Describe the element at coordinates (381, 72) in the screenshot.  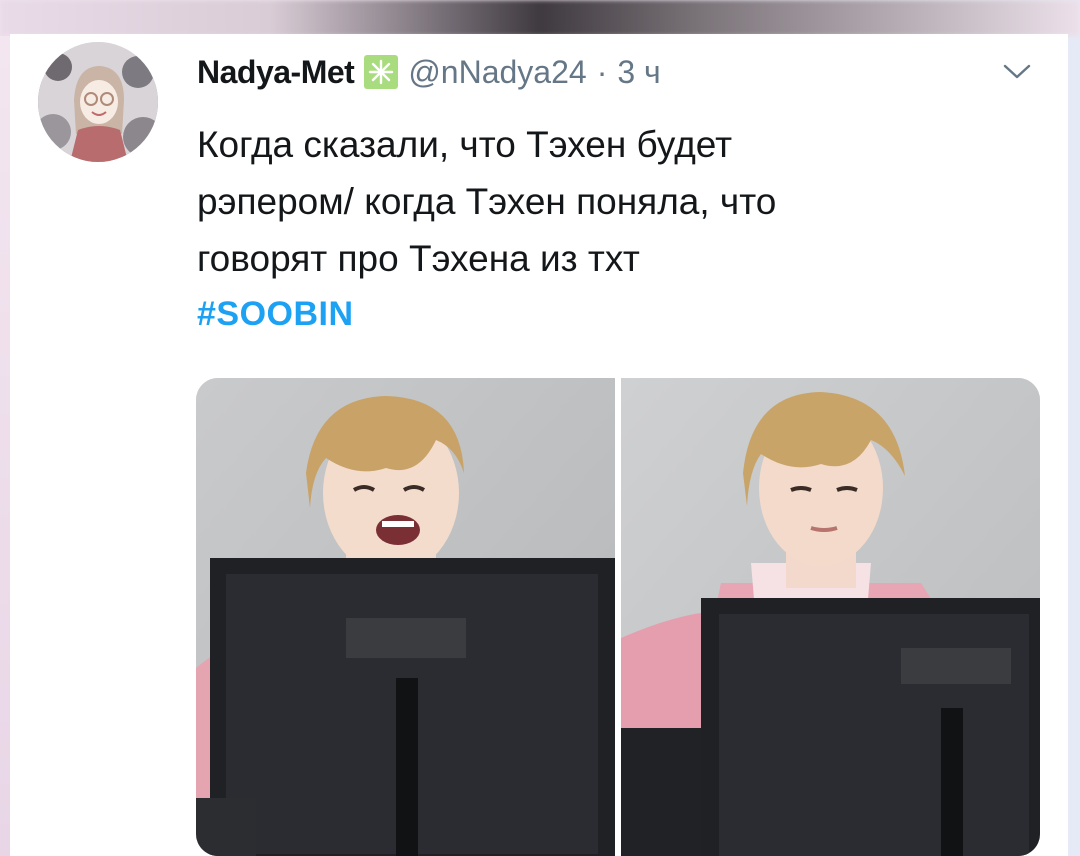
I see `snowflake-icon` at that location.